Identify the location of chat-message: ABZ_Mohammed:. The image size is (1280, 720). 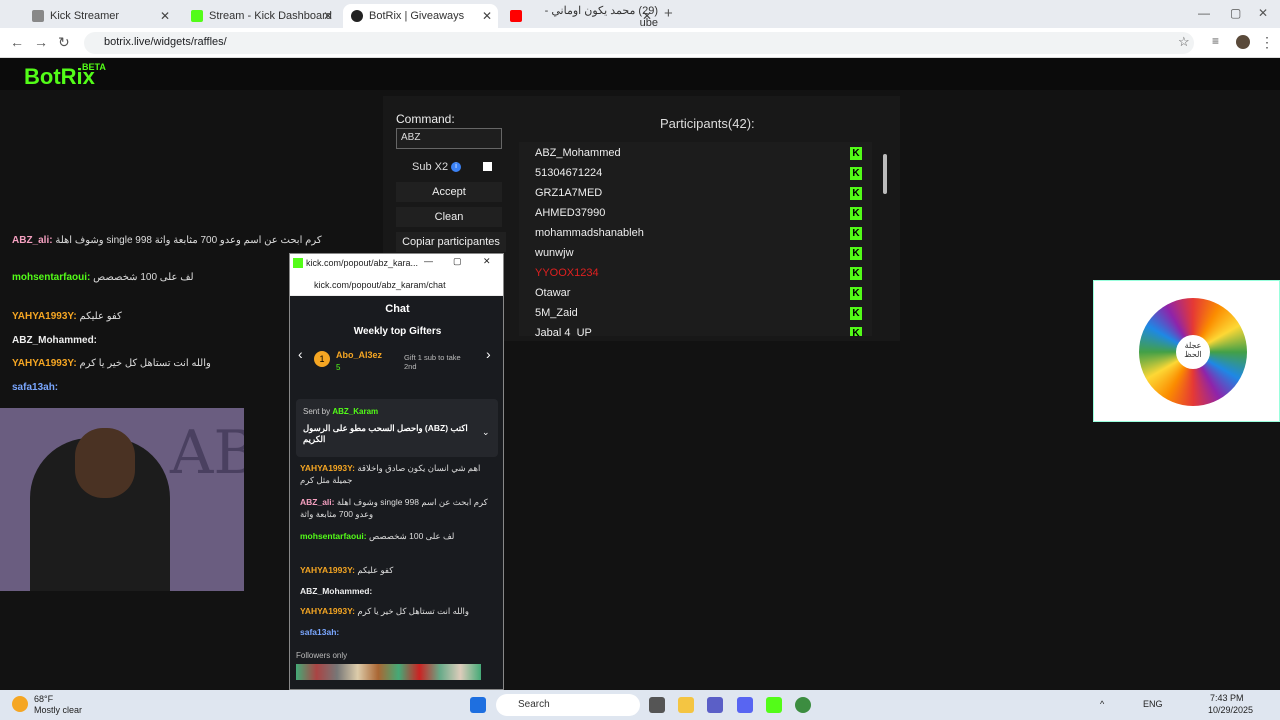
(336, 591).